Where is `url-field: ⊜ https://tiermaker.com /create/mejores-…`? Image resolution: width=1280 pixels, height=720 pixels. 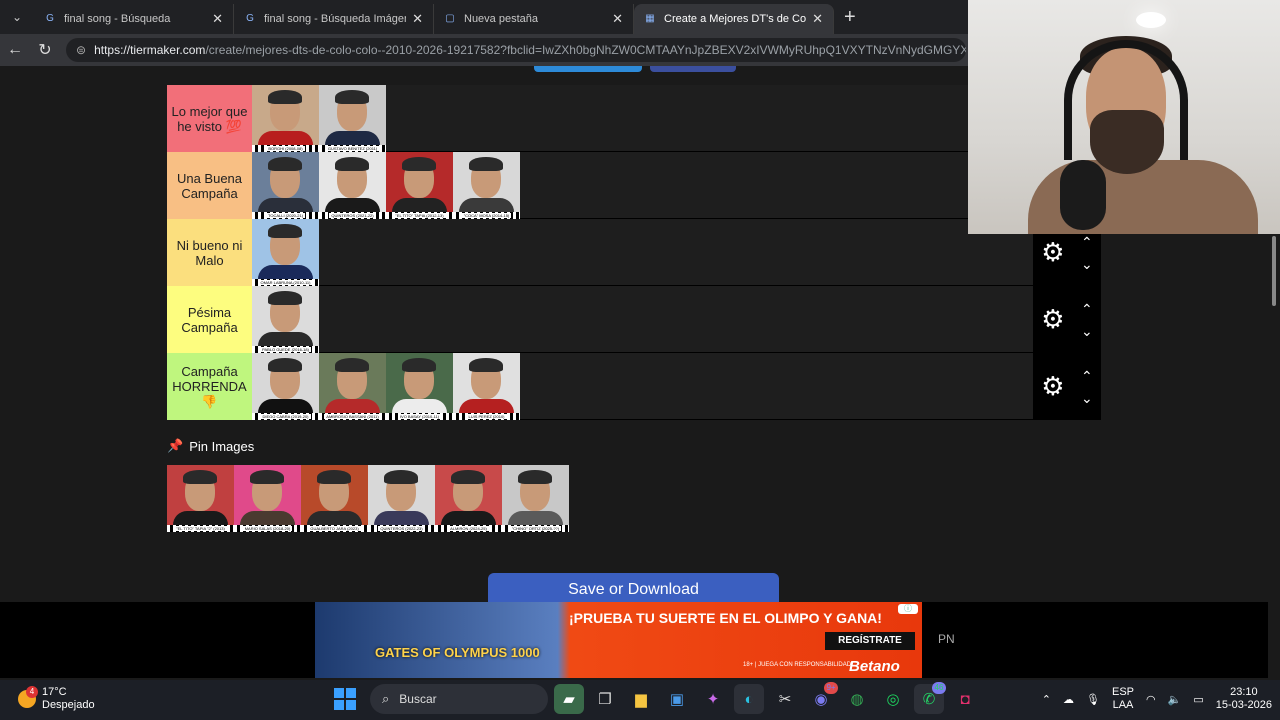
url-field: ⊜ https://tiermaker.com /create/mejores-… is located at coordinates (516, 50).